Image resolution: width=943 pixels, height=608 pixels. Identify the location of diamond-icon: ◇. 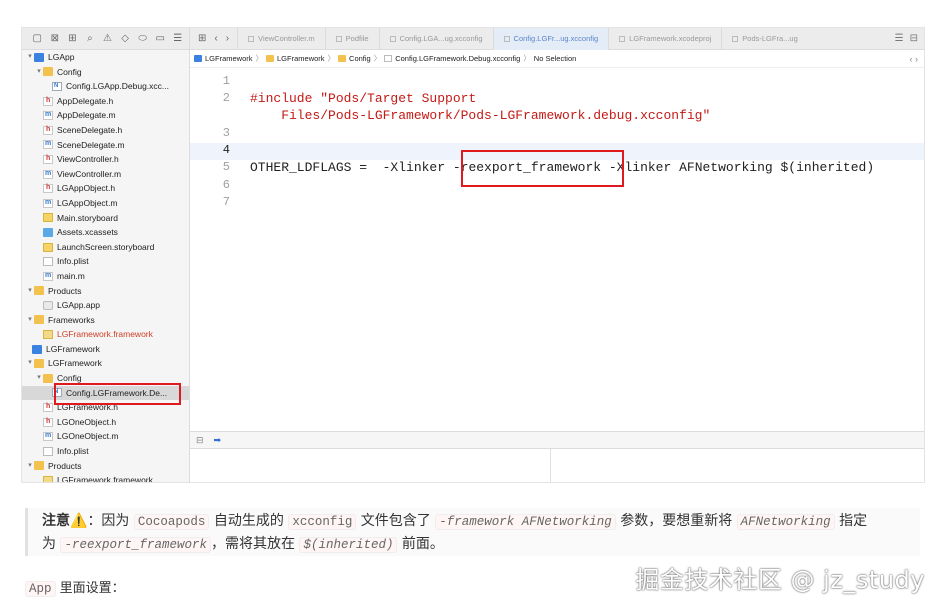
(125, 38).